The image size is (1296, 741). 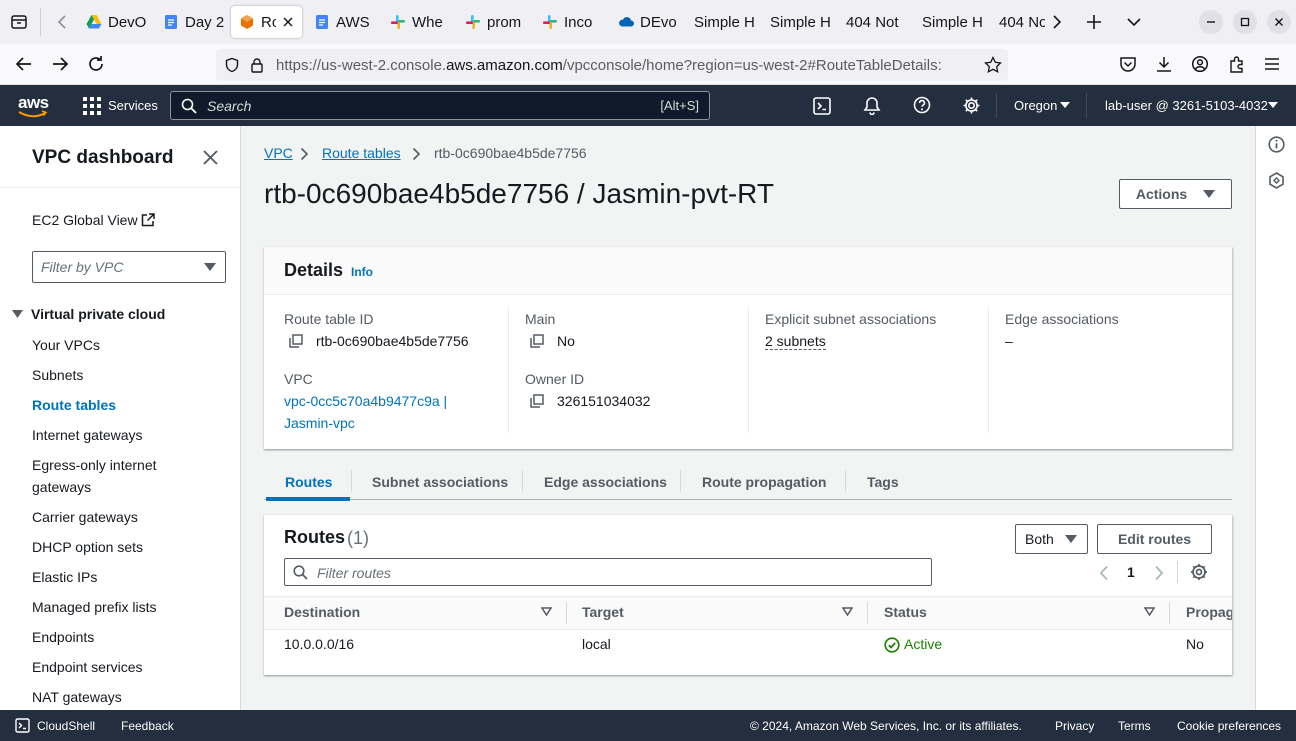 I want to click on feedback-link: Feedback, so click(x=147, y=726).